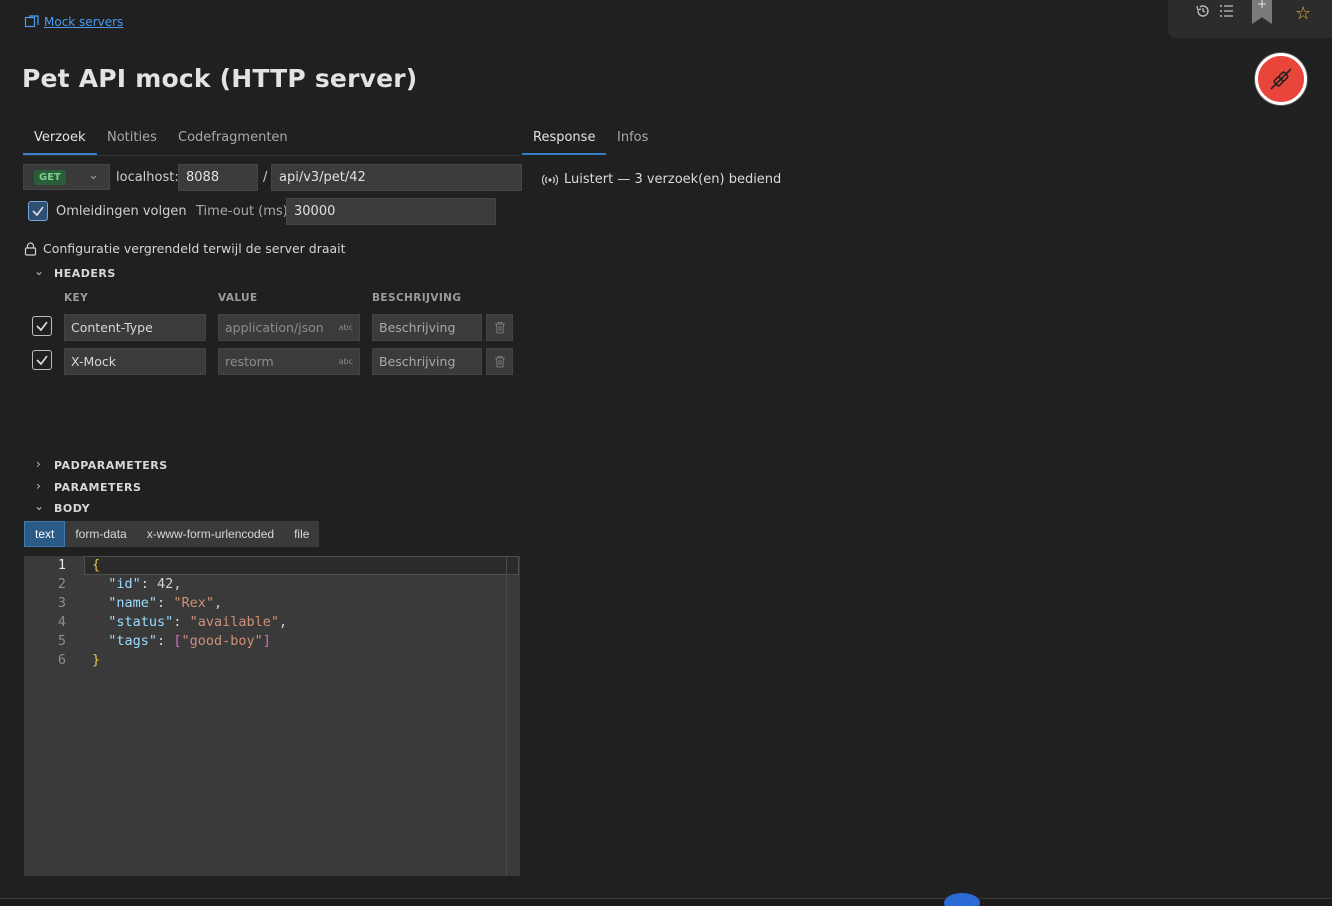 The image size is (1332, 906). What do you see at coordinates (249, 361) in the screenshot?
I see `header-value-text: restorm` at bounding box center [249, 361].